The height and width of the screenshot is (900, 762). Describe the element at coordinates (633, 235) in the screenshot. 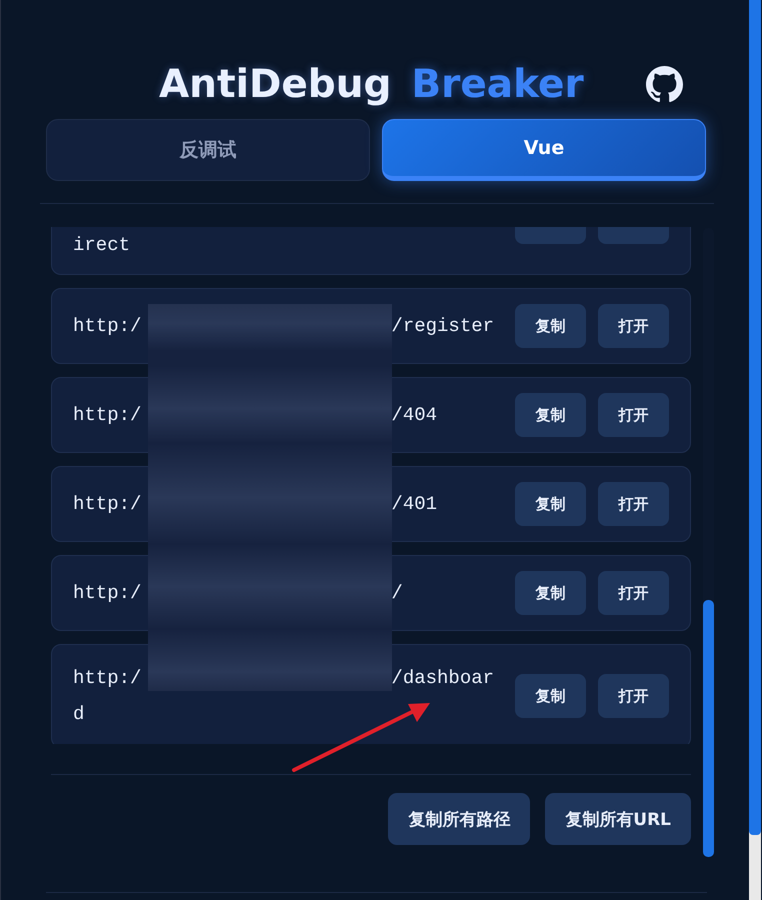

I see `open-button` at that location.